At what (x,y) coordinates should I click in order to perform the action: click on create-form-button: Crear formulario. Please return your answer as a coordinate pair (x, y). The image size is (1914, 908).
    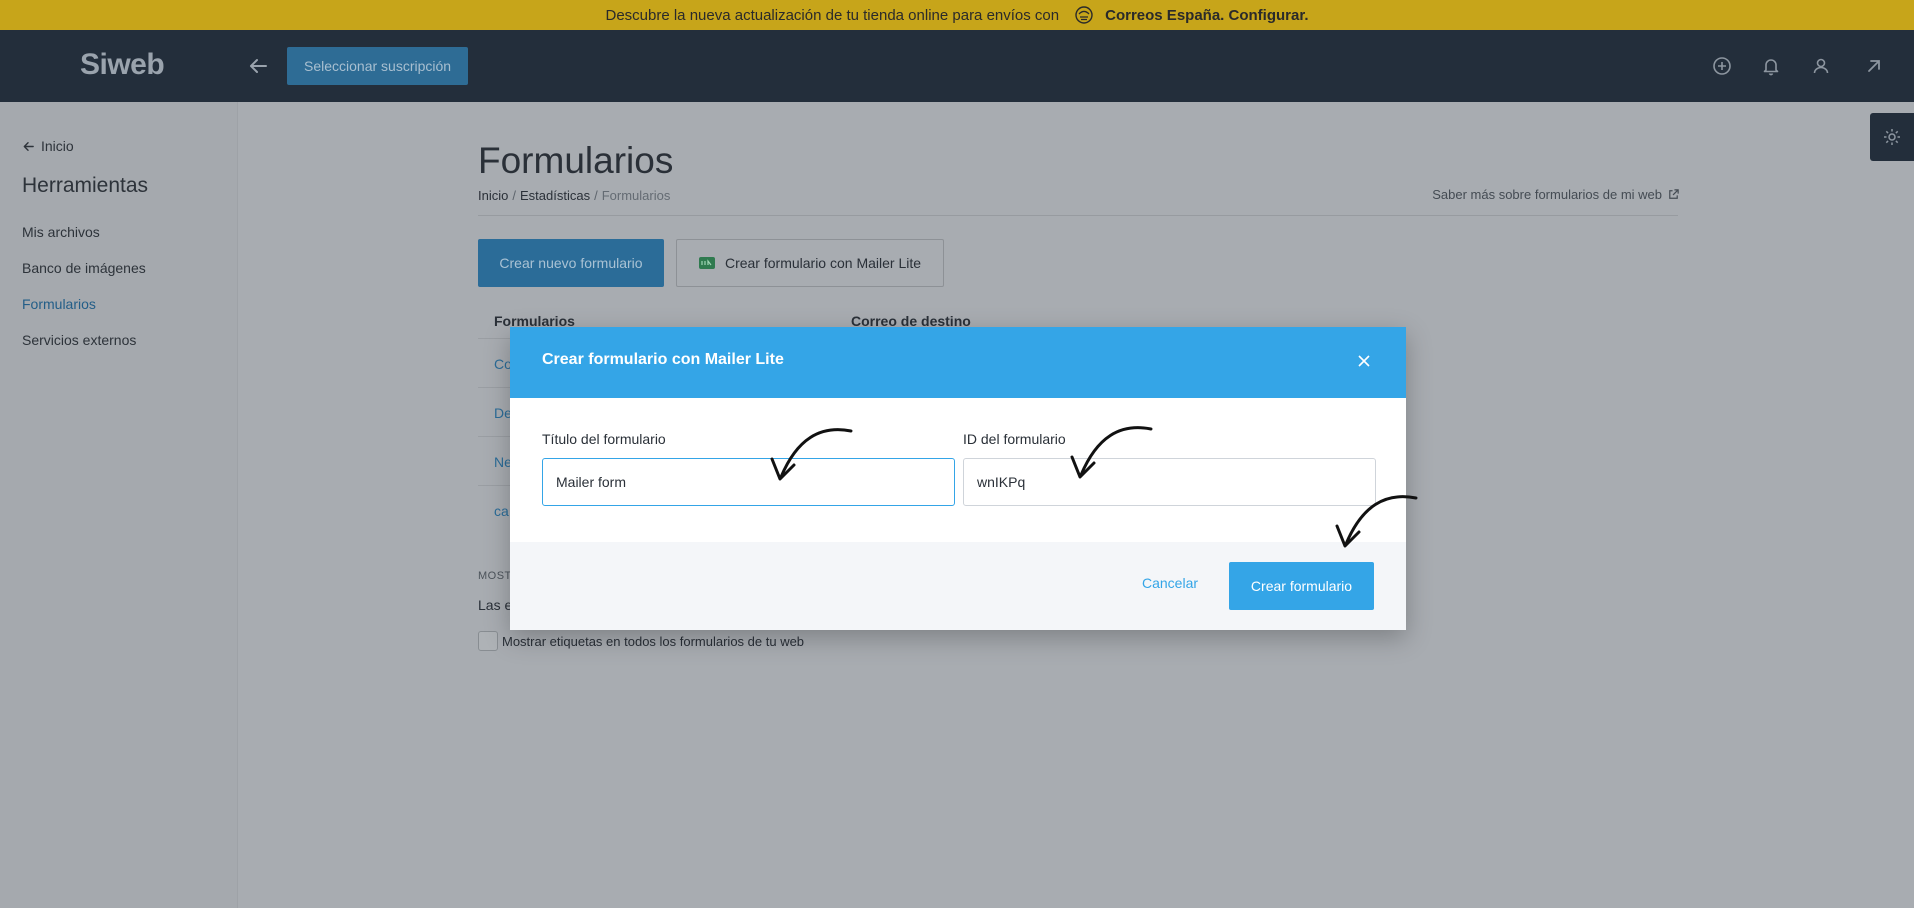
    Looking at the image, I should click on (1301, 586).